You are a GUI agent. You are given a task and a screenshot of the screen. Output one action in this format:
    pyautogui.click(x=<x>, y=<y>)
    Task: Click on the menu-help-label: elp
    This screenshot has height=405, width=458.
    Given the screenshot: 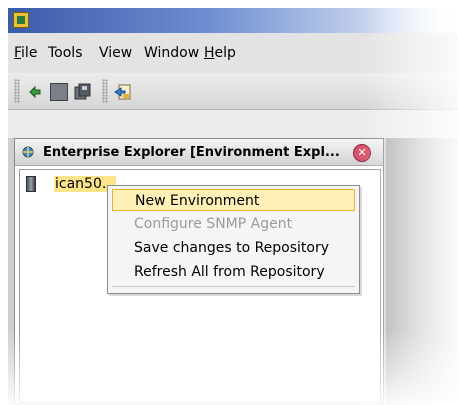 What is the action you would take?
    pyautogui.click(x=225, y=53)
    